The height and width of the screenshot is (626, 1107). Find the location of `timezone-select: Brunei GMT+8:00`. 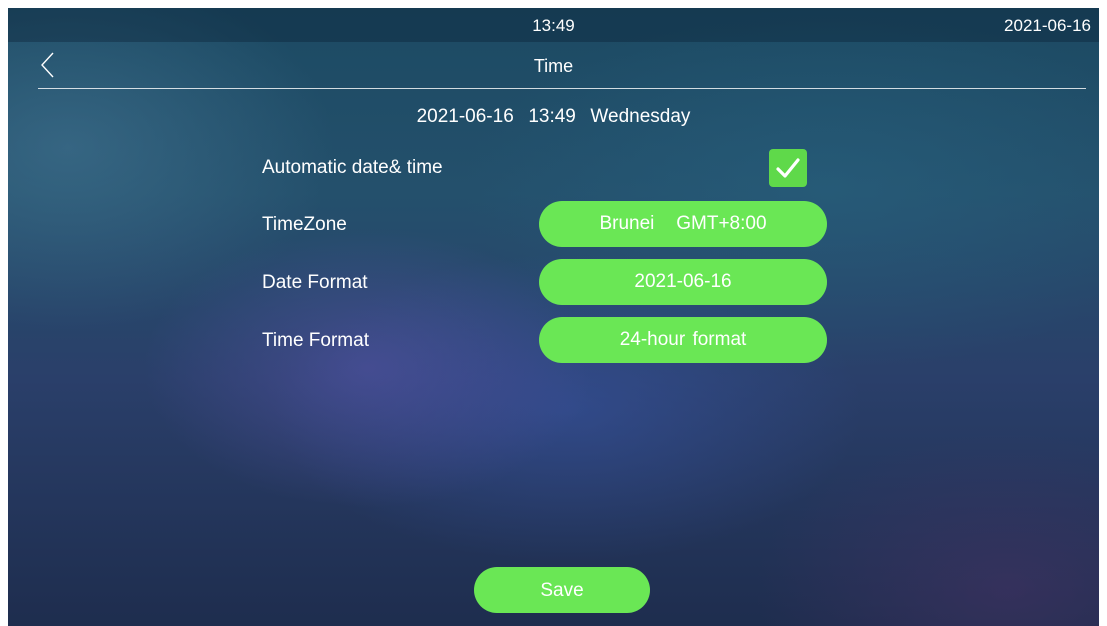

timezone-select: Brunei GMT+8:00 is located at coordinates (683, 224).